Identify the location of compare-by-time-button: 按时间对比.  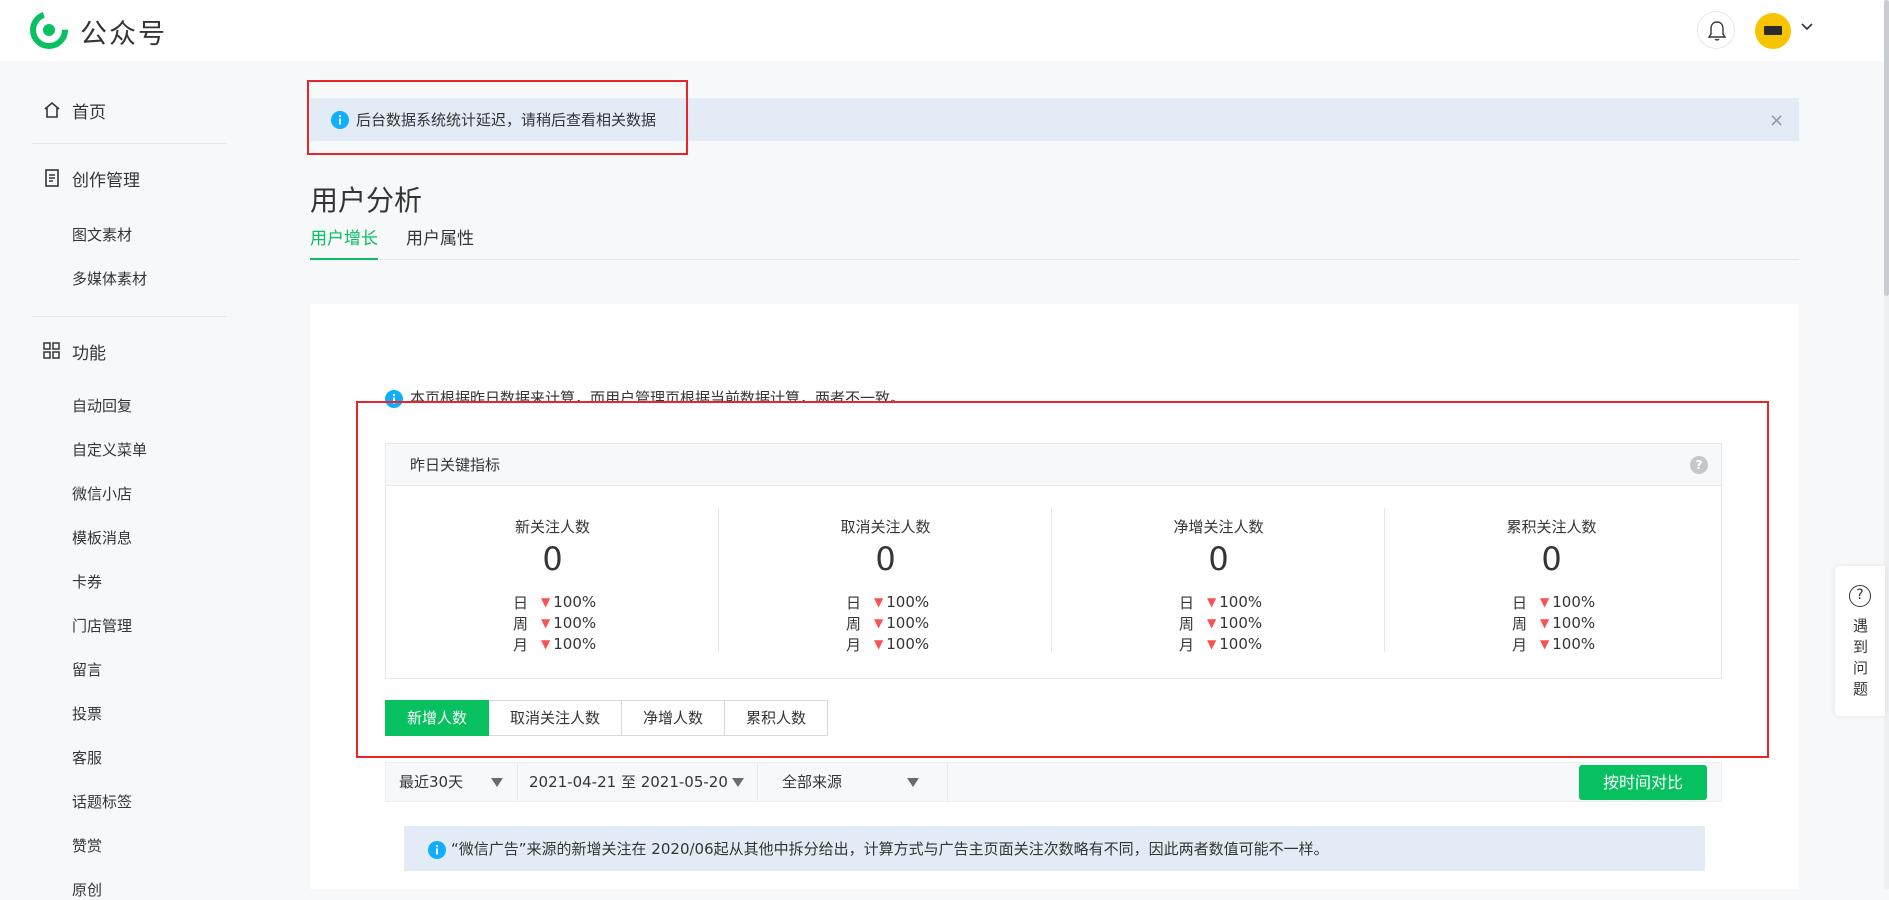
(1643, 782).